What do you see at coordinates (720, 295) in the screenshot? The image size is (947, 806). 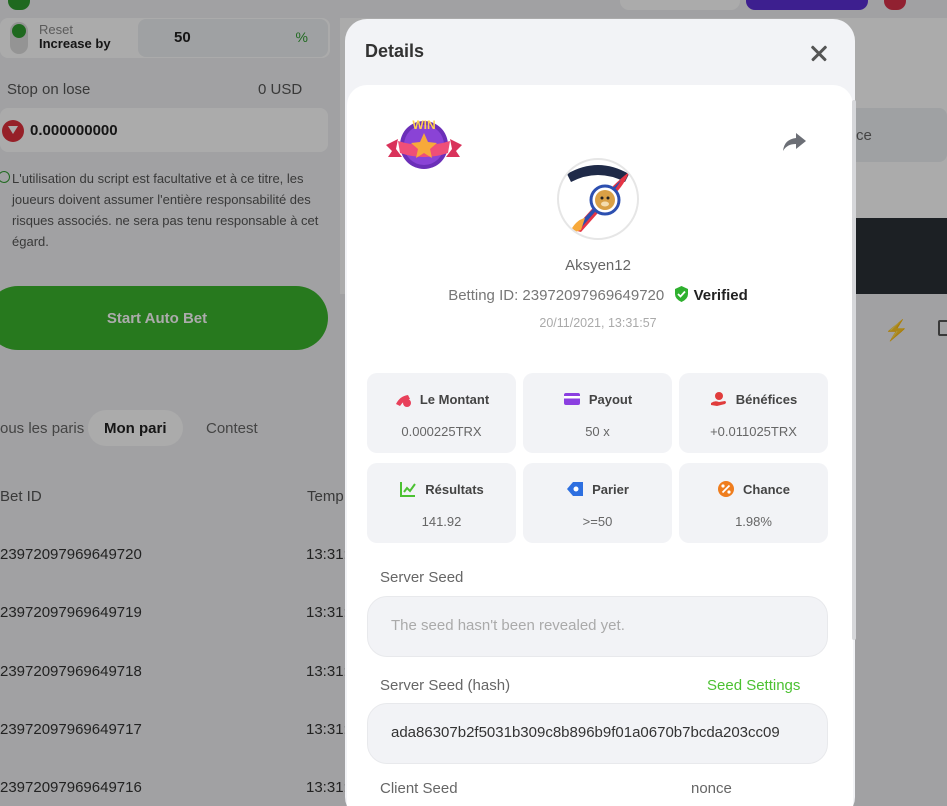 I see `verified-label: Verified` at bounding box center [720, 295].